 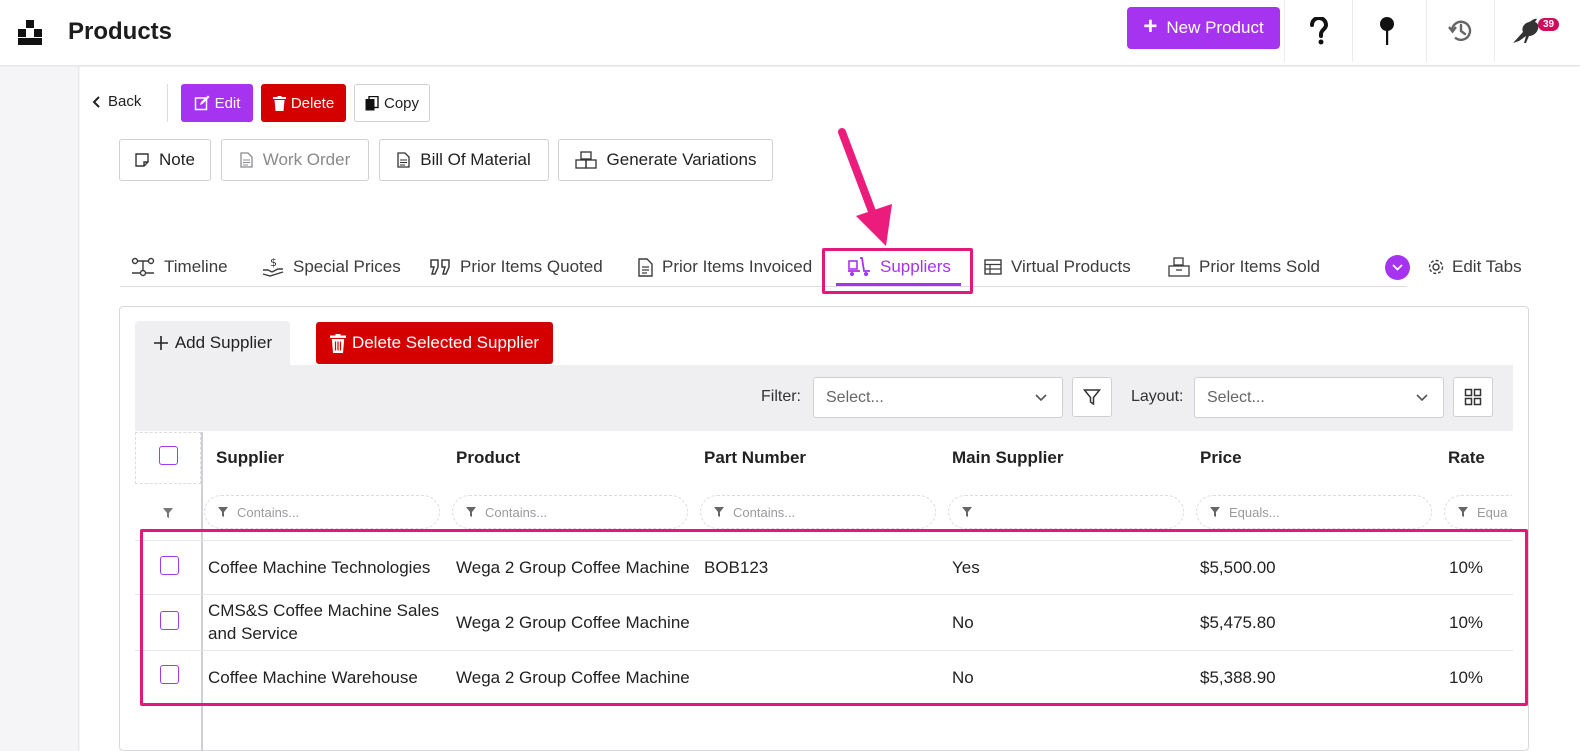 What do you see at coordinates (755, 458) in the screenshot?
I see `column-header-part-number: Part Number` at bounding box center [755, 458].